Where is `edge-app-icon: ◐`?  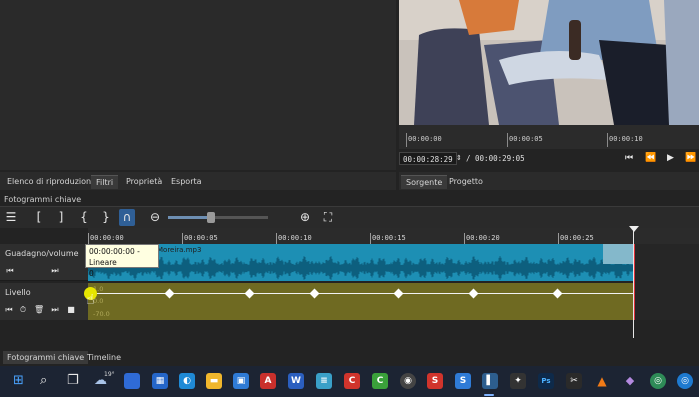 edge-app-icon: ◐ is located at coordinates (187, 381).